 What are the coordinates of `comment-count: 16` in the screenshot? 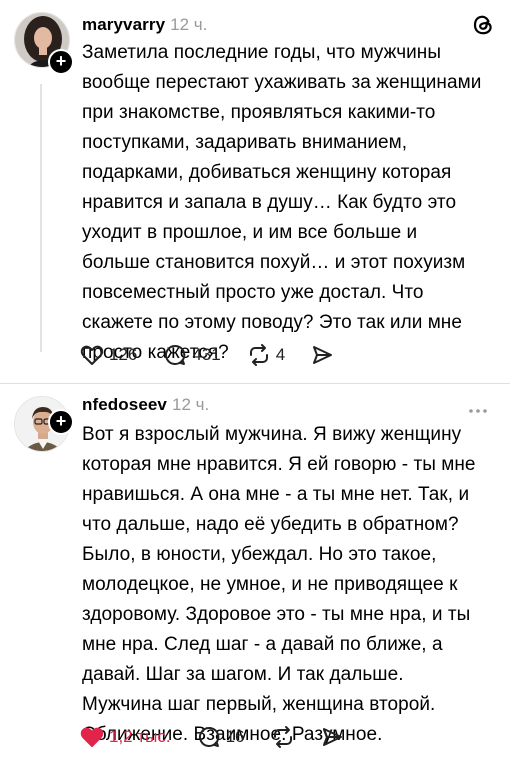 It's located at (235, 736).